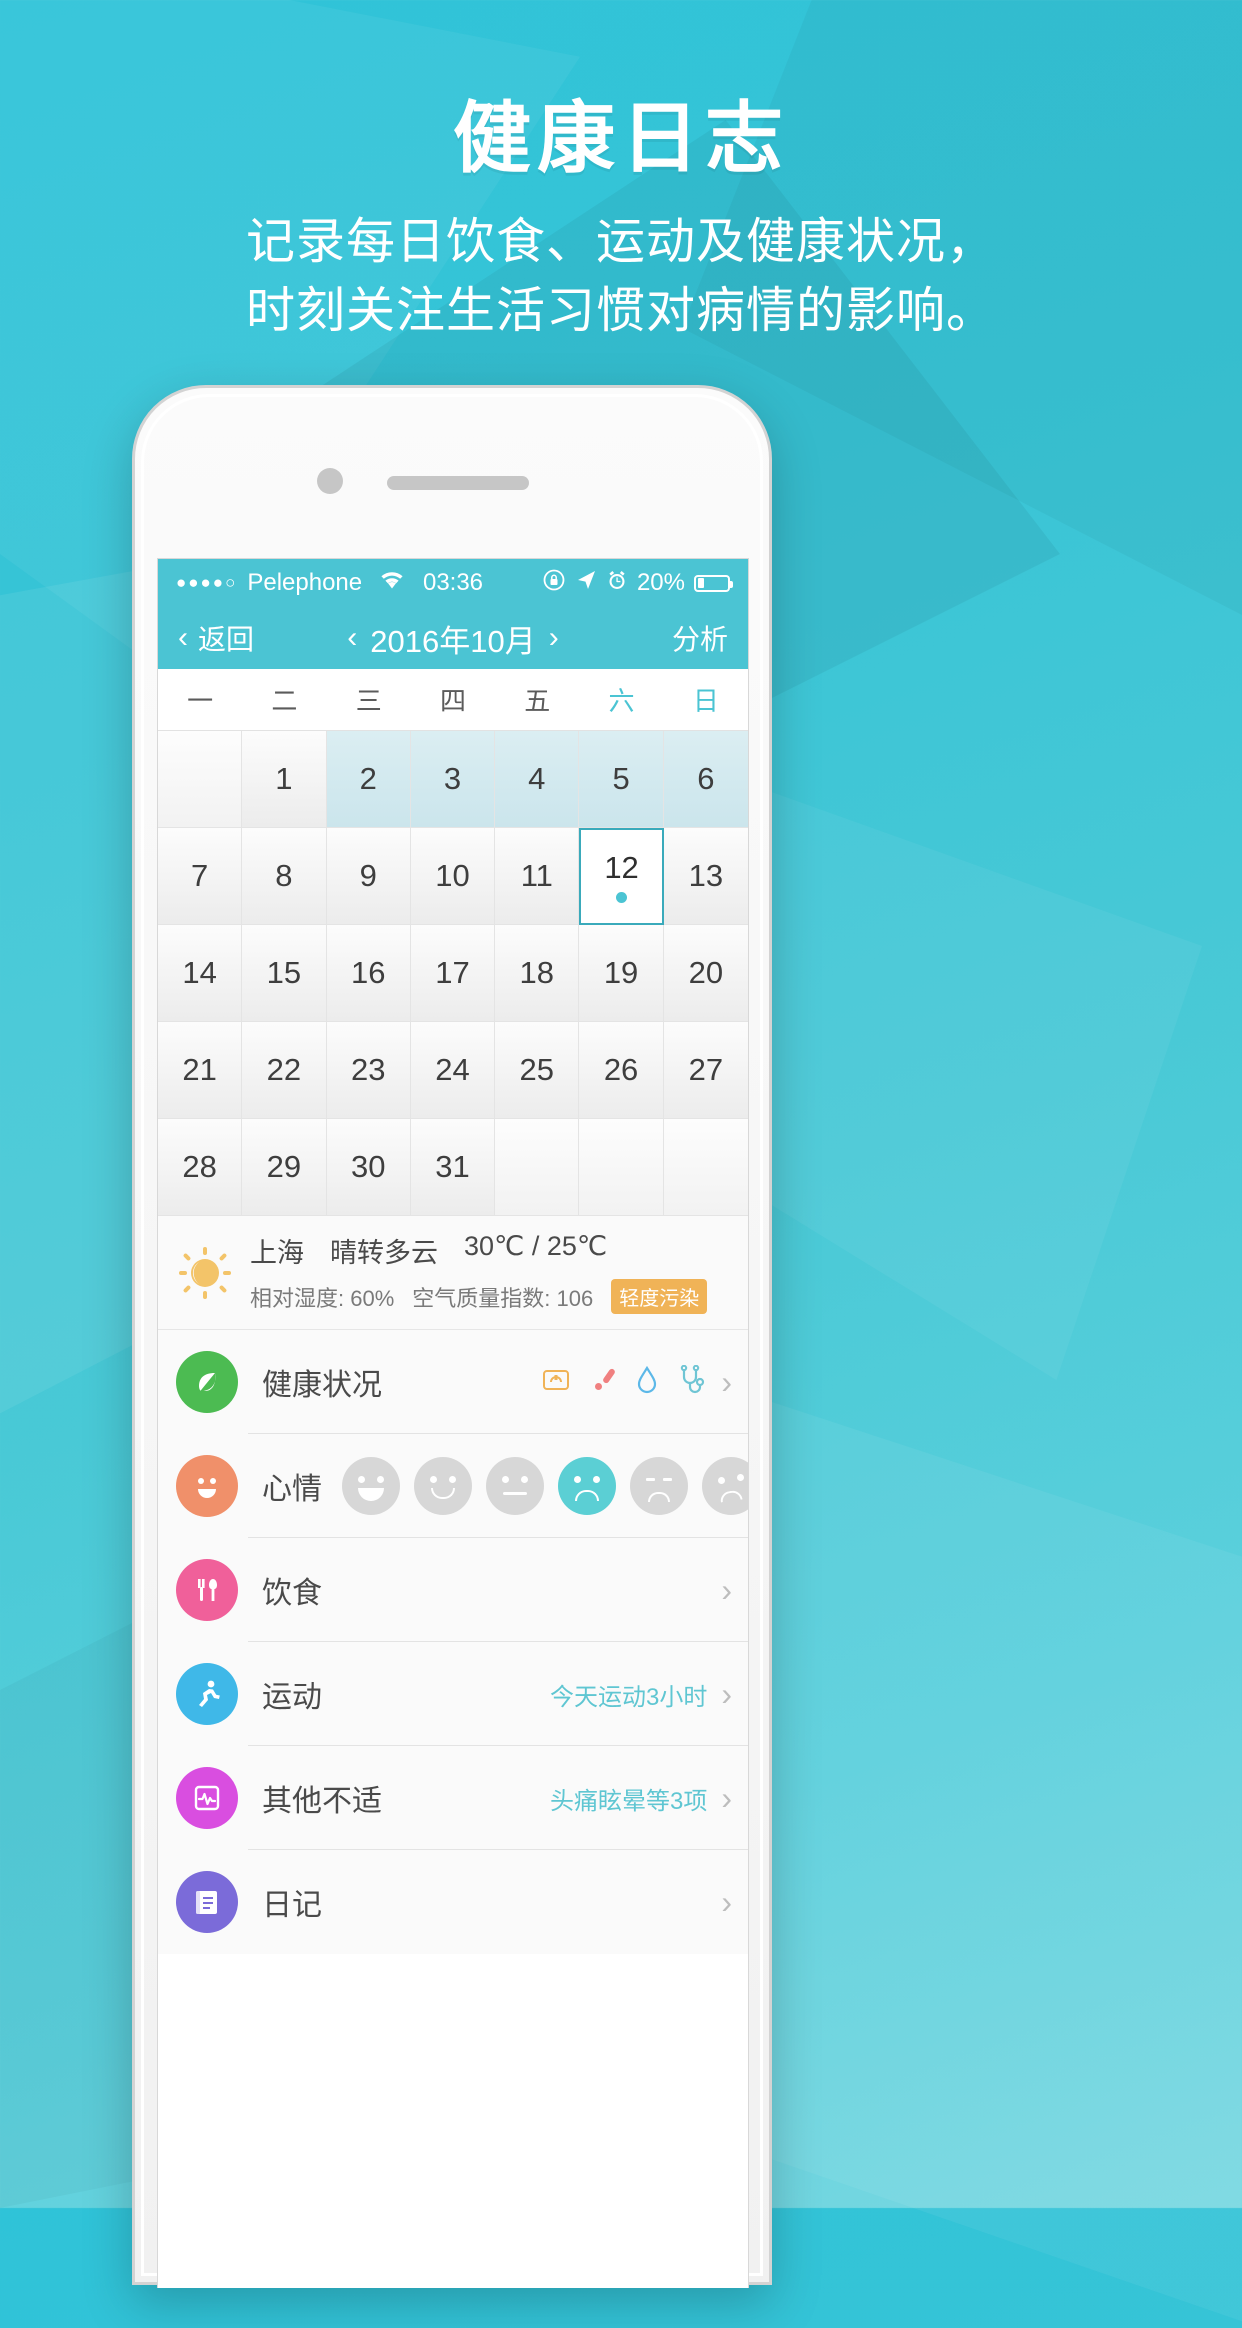 This screenshot has width=1242, height=2328. What do you see at coordinates (620, 242) in the screenshot?
I see `promo-subtitle-line-1: 记录每日饮食、运动及健康状况，` at bounding box center [620, 242].